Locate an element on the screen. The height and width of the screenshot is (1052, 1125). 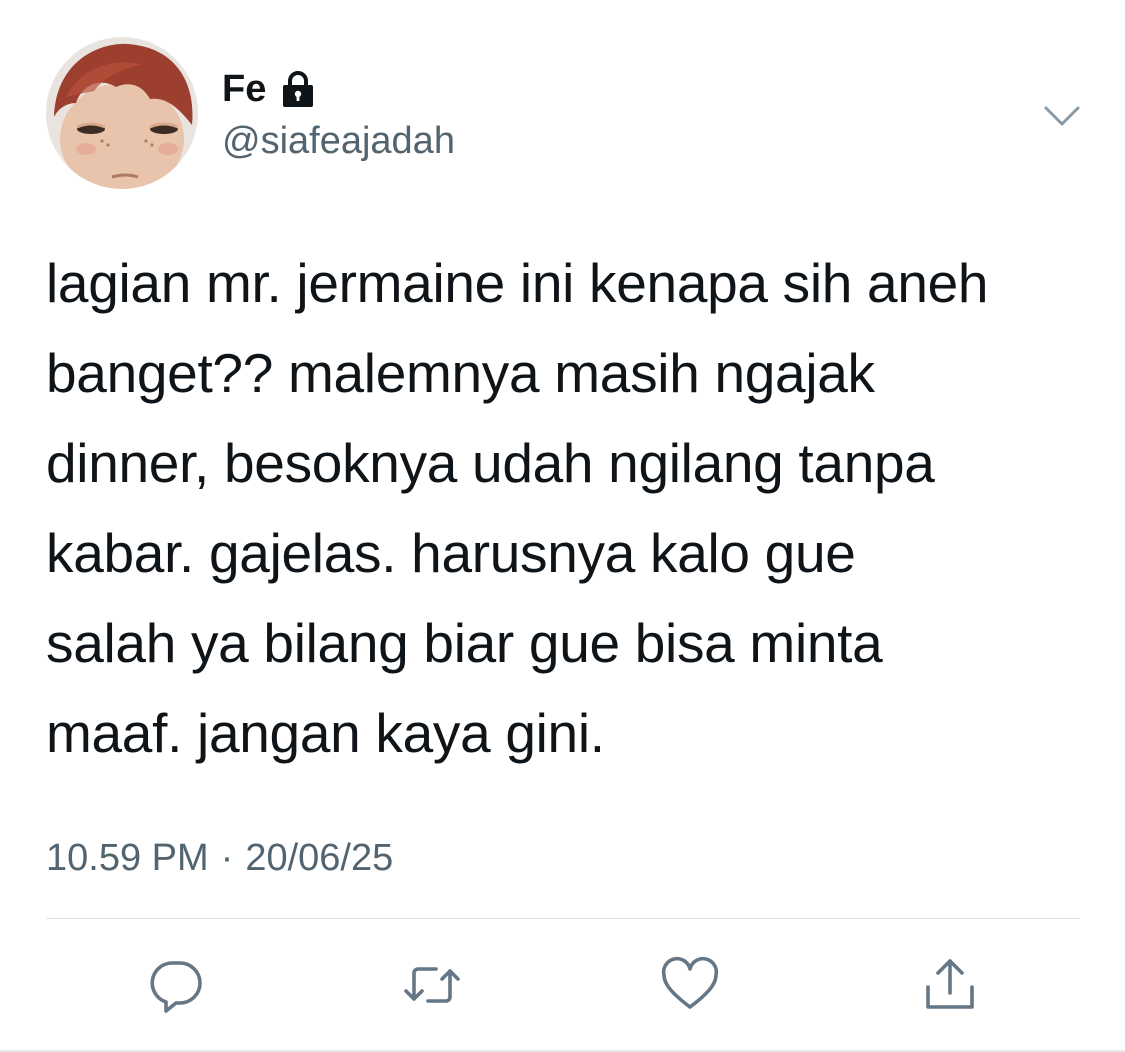
handle: @siafeajadah is located at coordinates (338, 141).